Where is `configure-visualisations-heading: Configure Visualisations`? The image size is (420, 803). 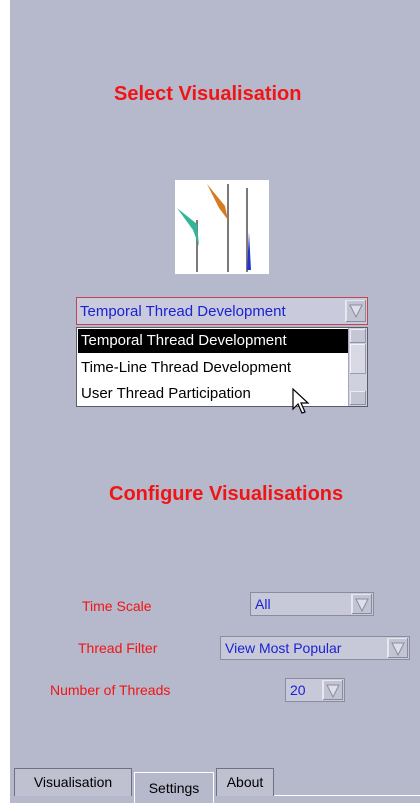 configure-visualisations-heading: Configure Visualisations is located at coordinates (226, 494).